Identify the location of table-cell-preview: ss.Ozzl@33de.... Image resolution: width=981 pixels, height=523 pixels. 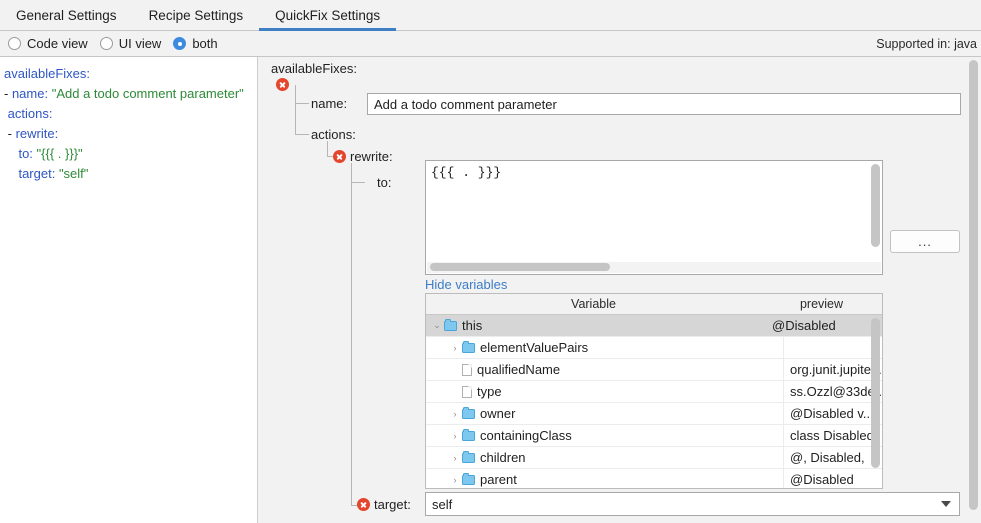
(832, 391).